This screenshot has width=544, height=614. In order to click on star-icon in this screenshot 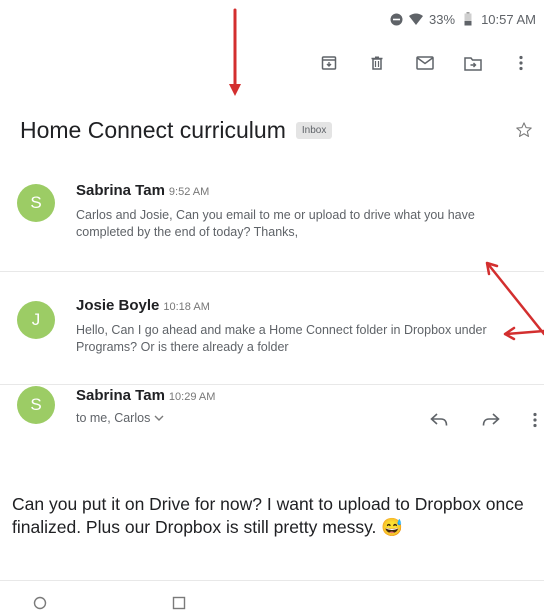, I will do `click(524, 130)`.